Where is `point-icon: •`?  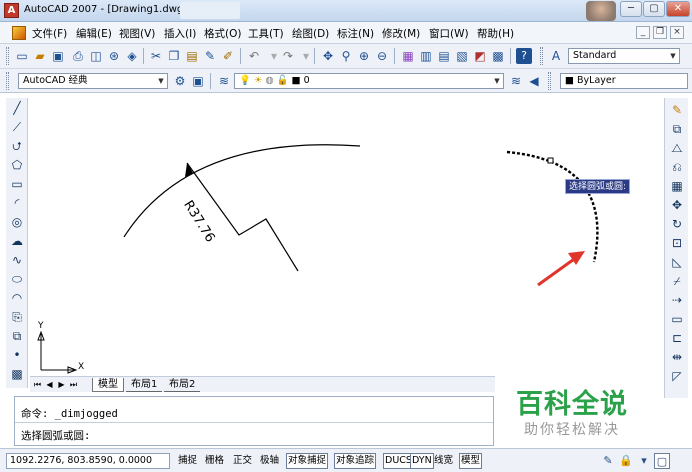
point-icon: • is located at coordinates (17, 355).